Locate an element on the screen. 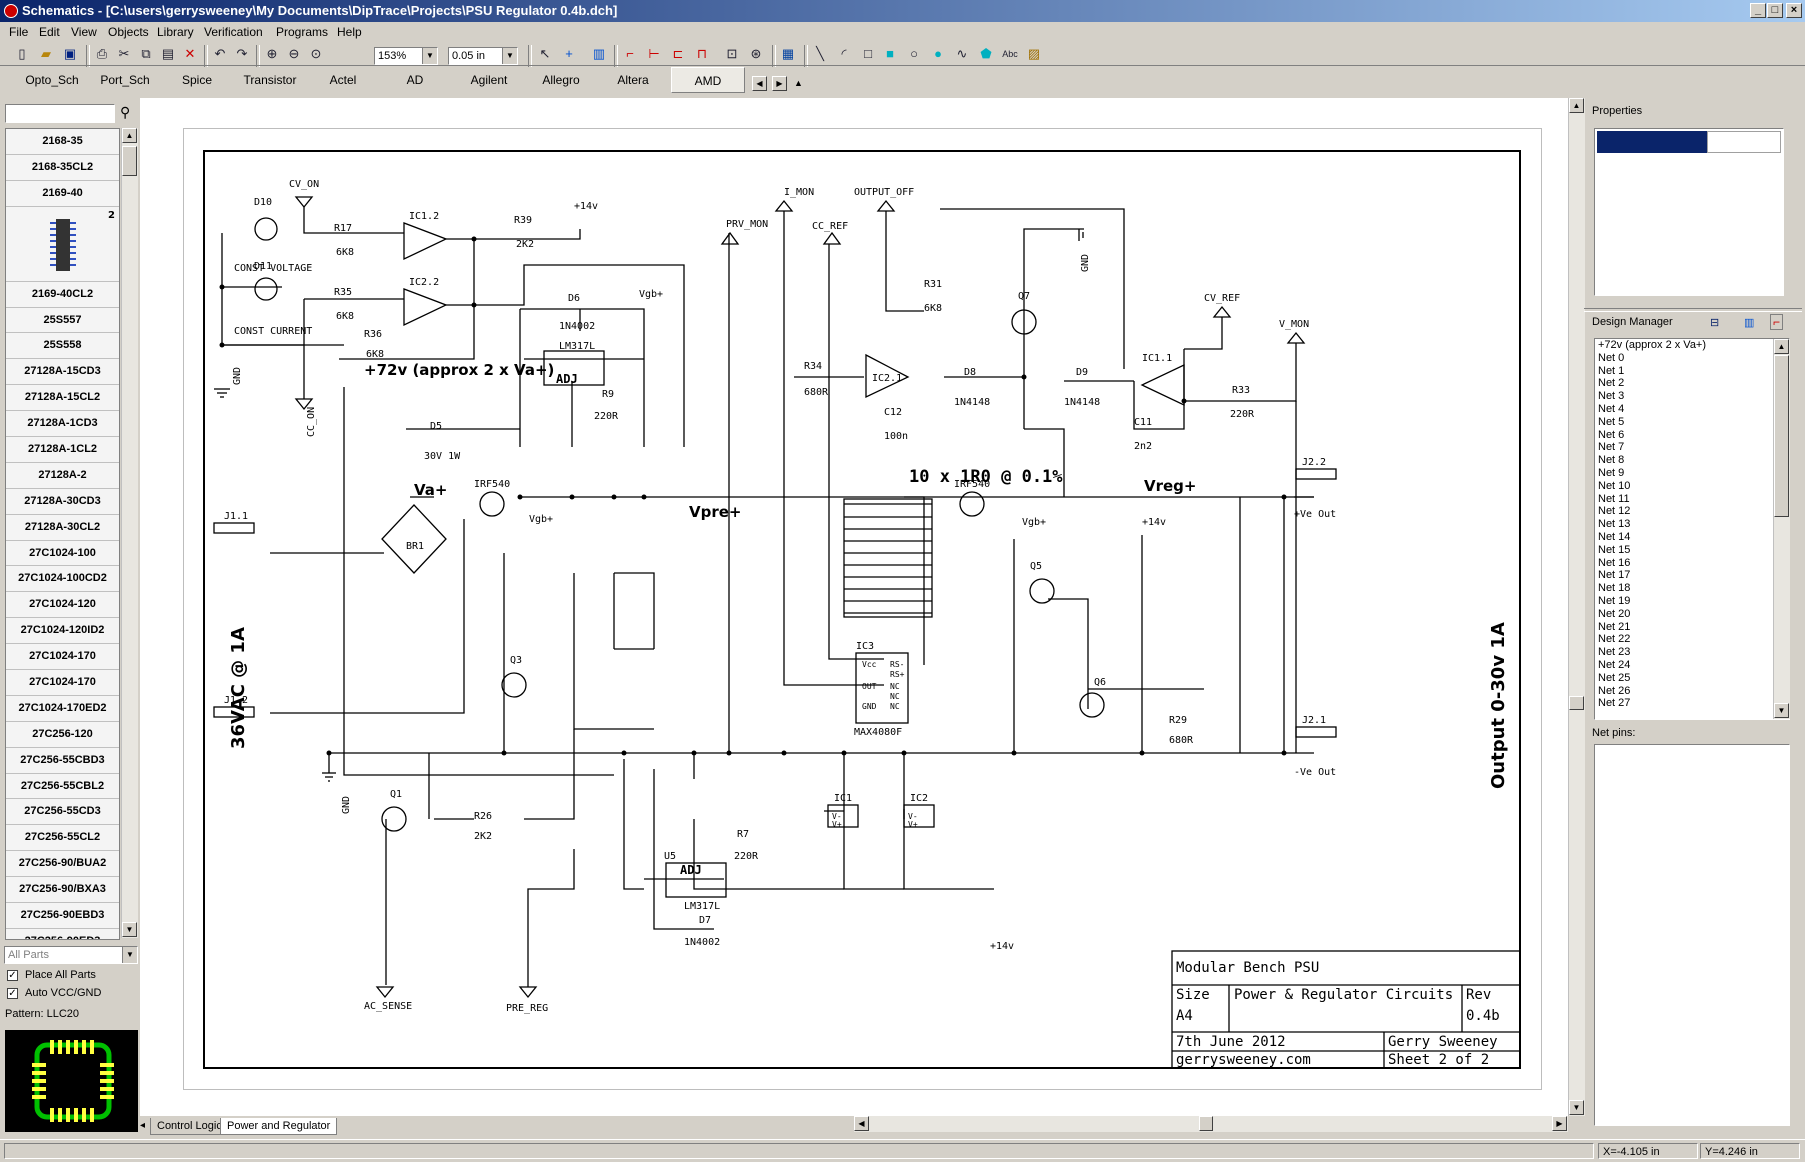 The width and height of the screenshot is (1805, 1162). zoom-out-icon: ⊖ is located at coordinates (294, 54).